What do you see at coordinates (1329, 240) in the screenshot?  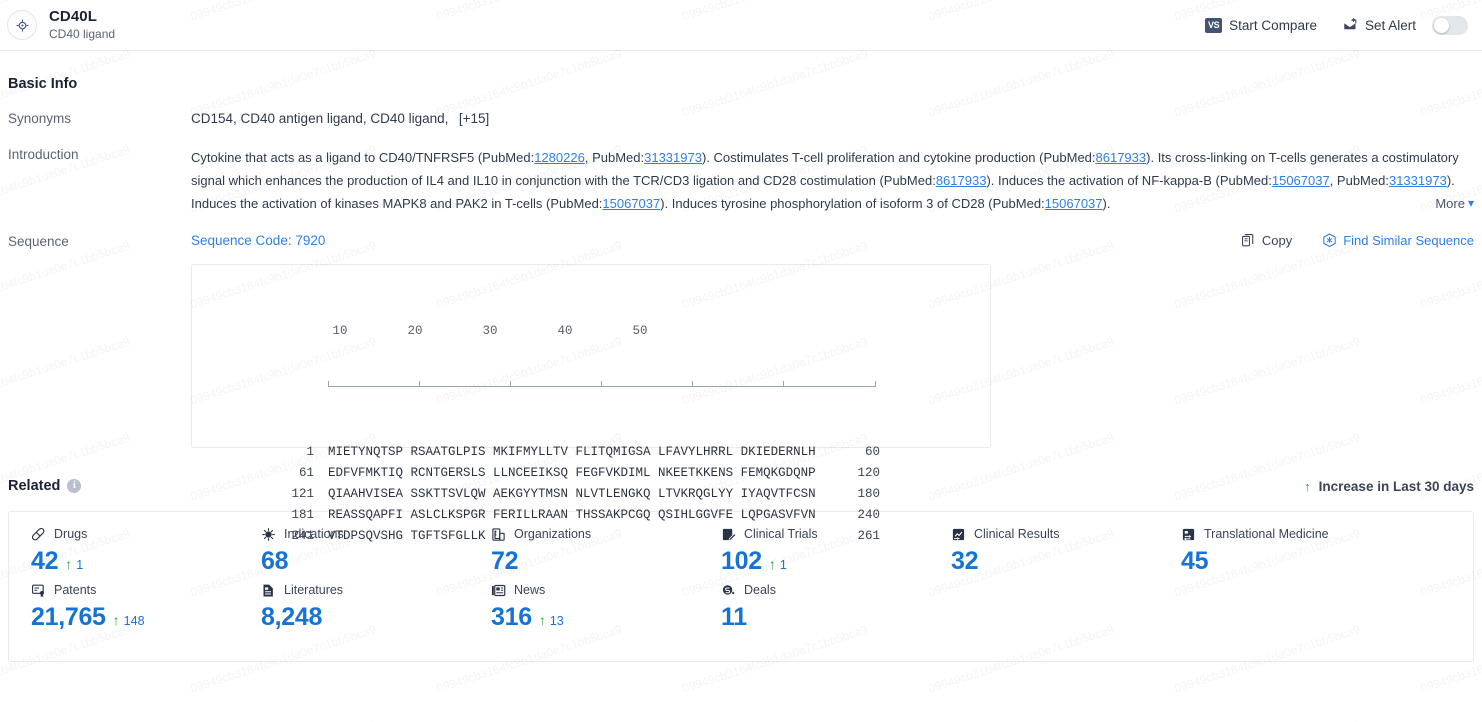 I see `find-similar-sequence-icon` at bounding box center [1329, 240].